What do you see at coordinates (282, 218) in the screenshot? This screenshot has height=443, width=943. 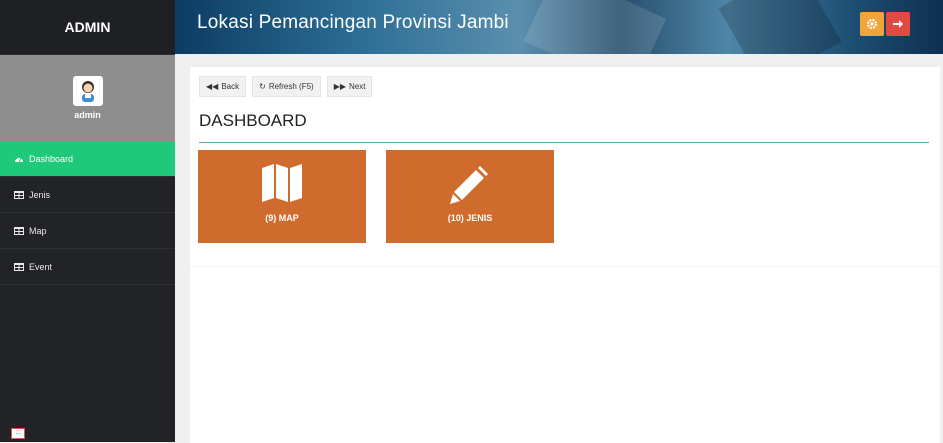 I see `card-label: (9) MAP` at bounding box center [282, 218].